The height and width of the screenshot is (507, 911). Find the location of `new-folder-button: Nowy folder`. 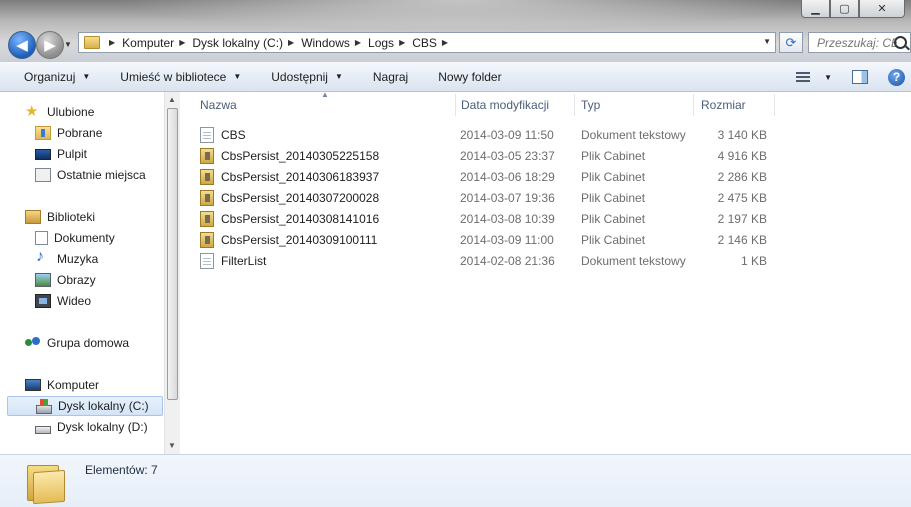

new-folder-button: Nowy folder is located at coordinates (469, 77).